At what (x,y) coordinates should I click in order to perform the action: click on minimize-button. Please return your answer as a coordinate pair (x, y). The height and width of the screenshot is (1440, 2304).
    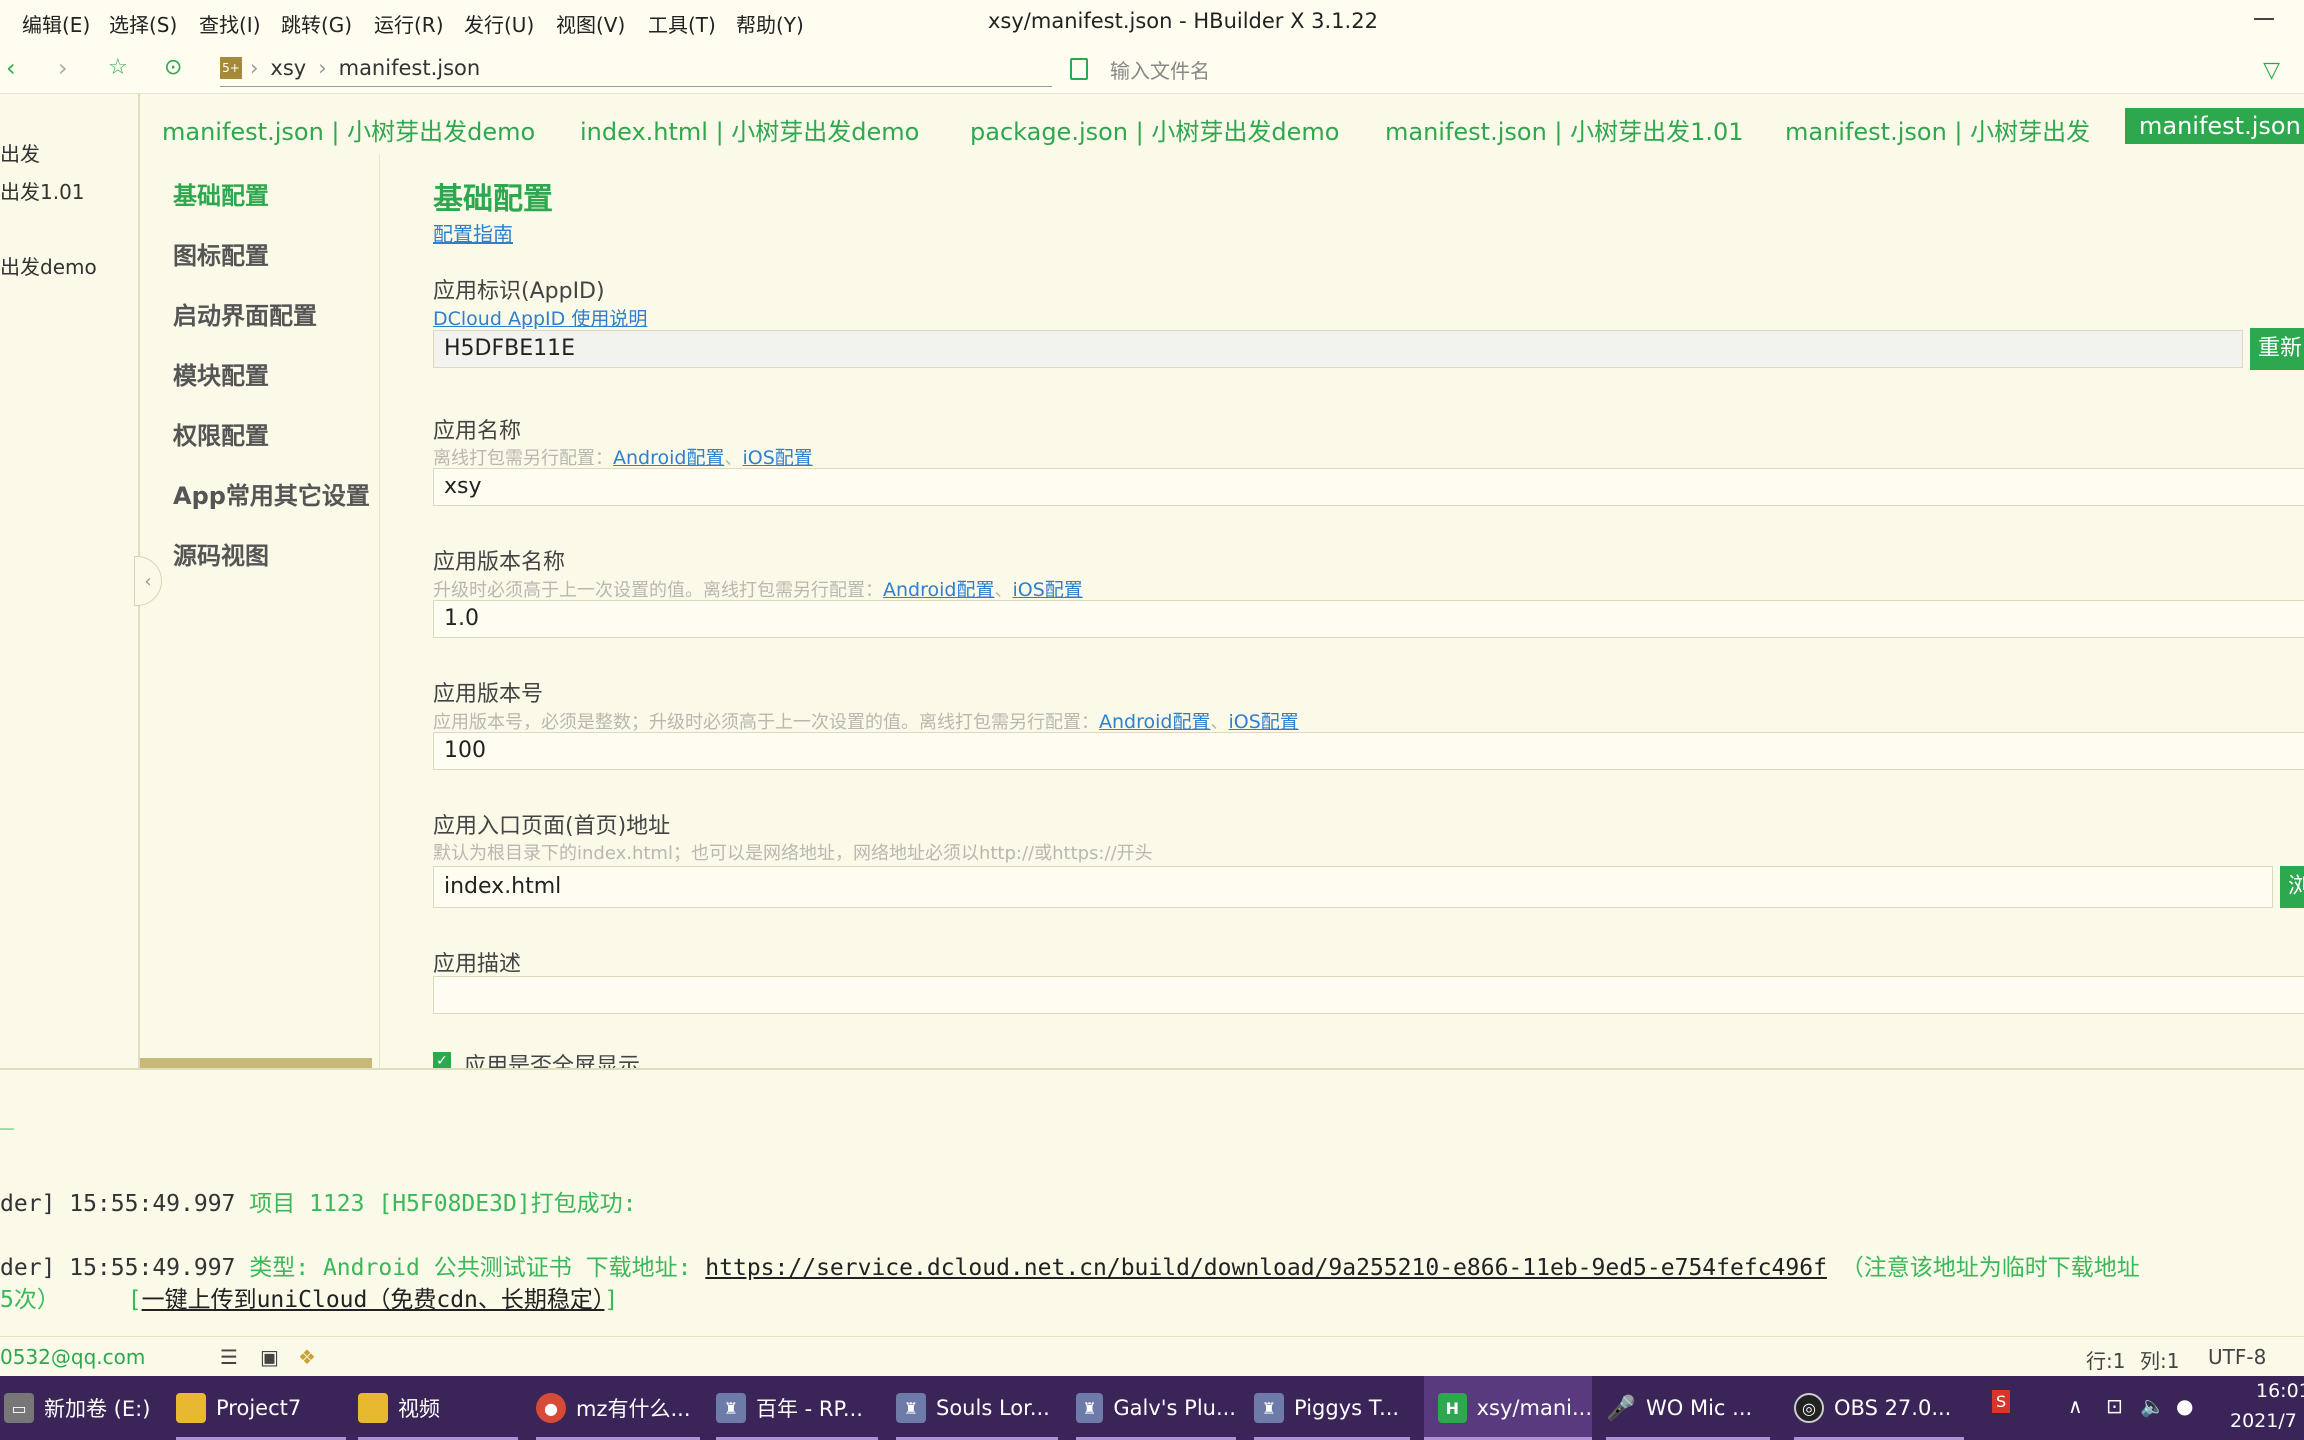
    Looking at the image, I should click on (2264, 14).